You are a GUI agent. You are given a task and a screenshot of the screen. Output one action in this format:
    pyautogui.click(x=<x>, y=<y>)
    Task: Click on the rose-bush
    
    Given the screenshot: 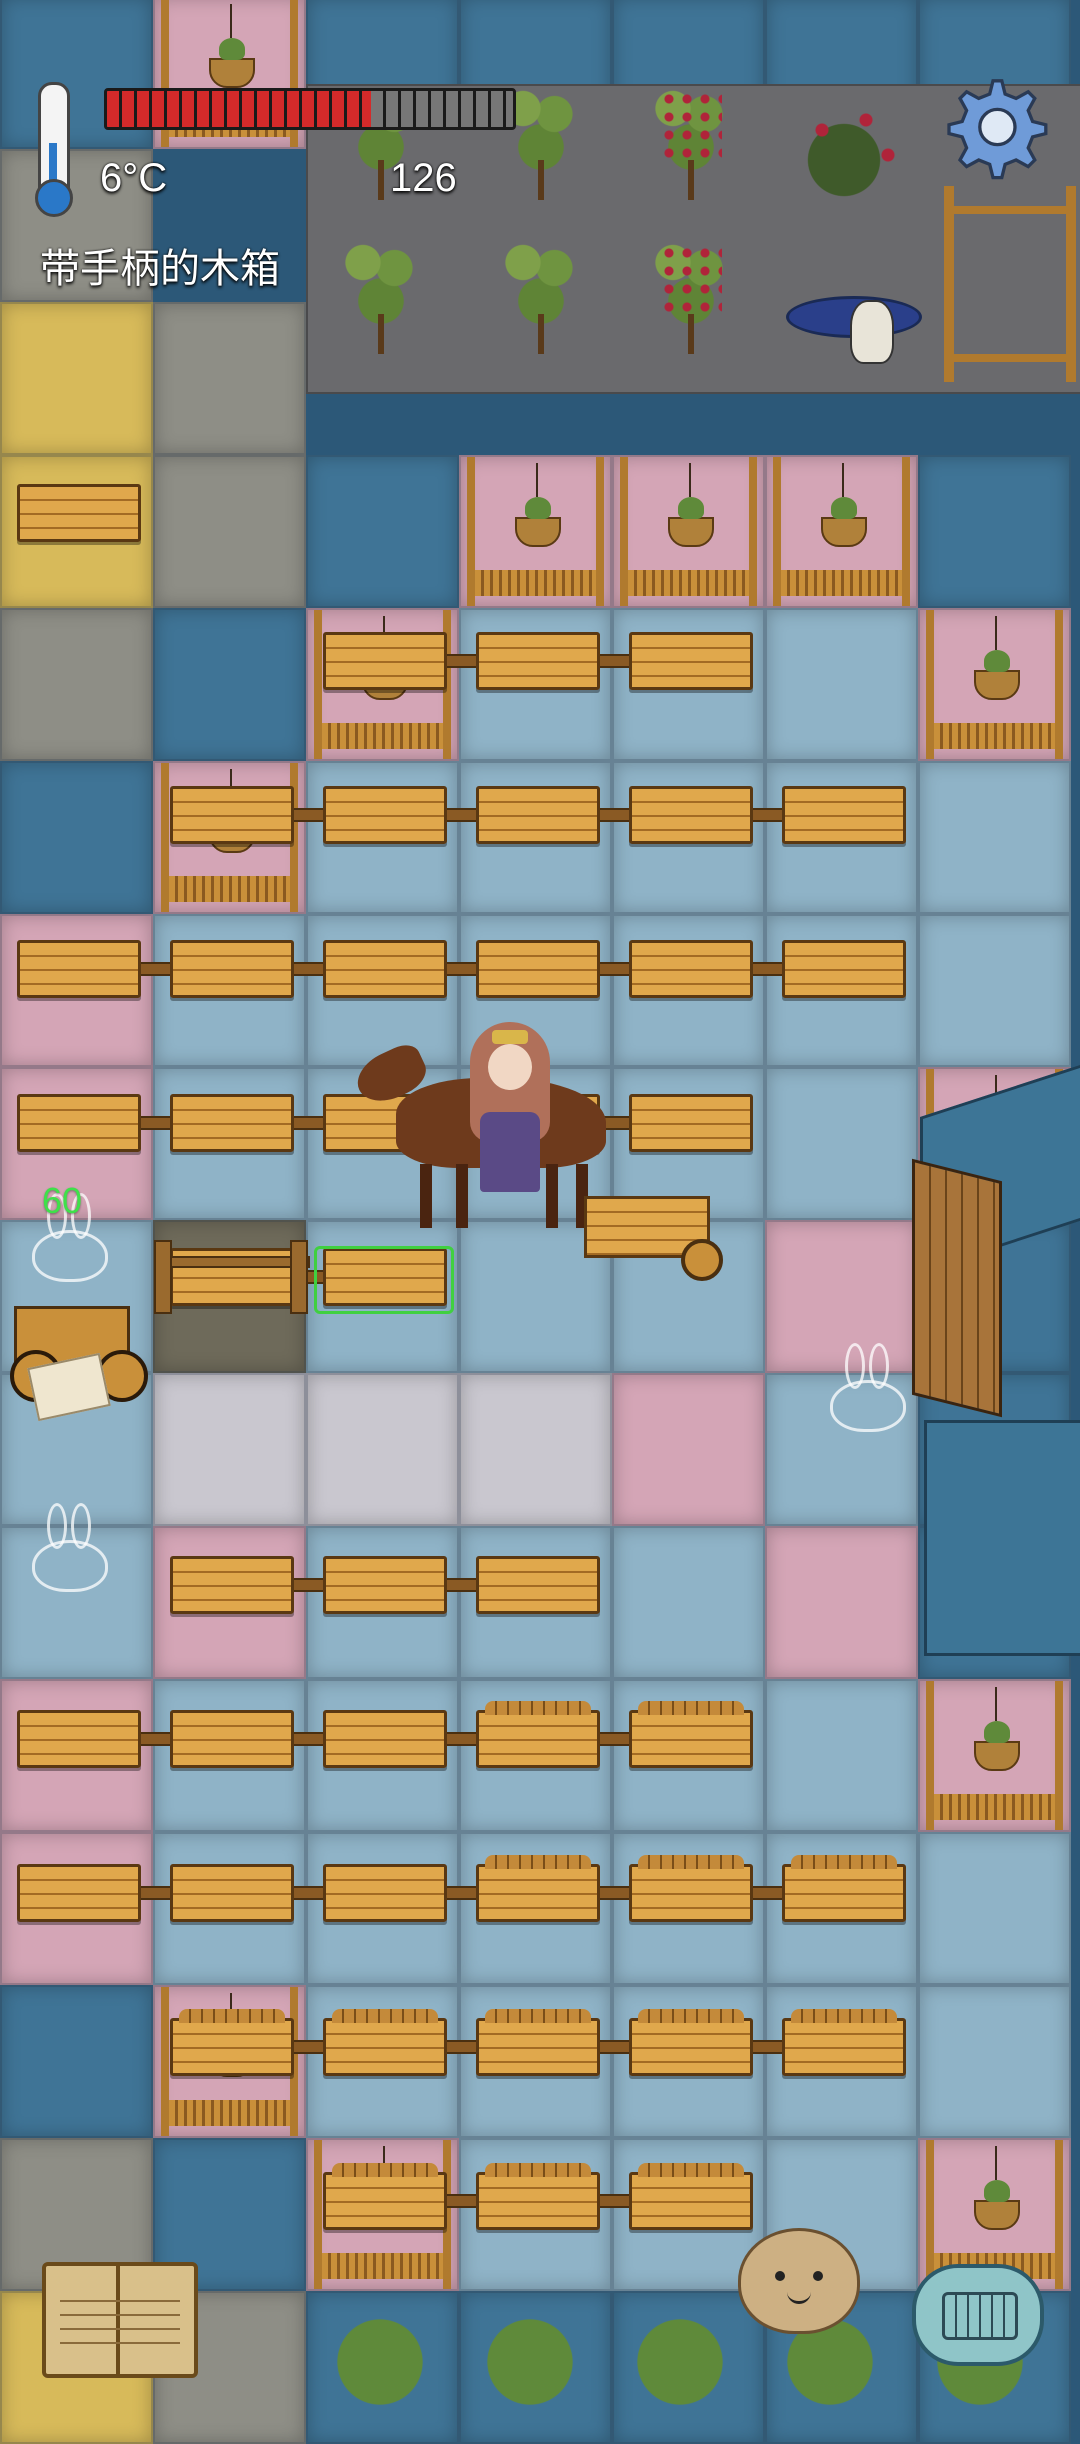 What is the action you would take?
    pyautogui.click(x=855, y=150)
    